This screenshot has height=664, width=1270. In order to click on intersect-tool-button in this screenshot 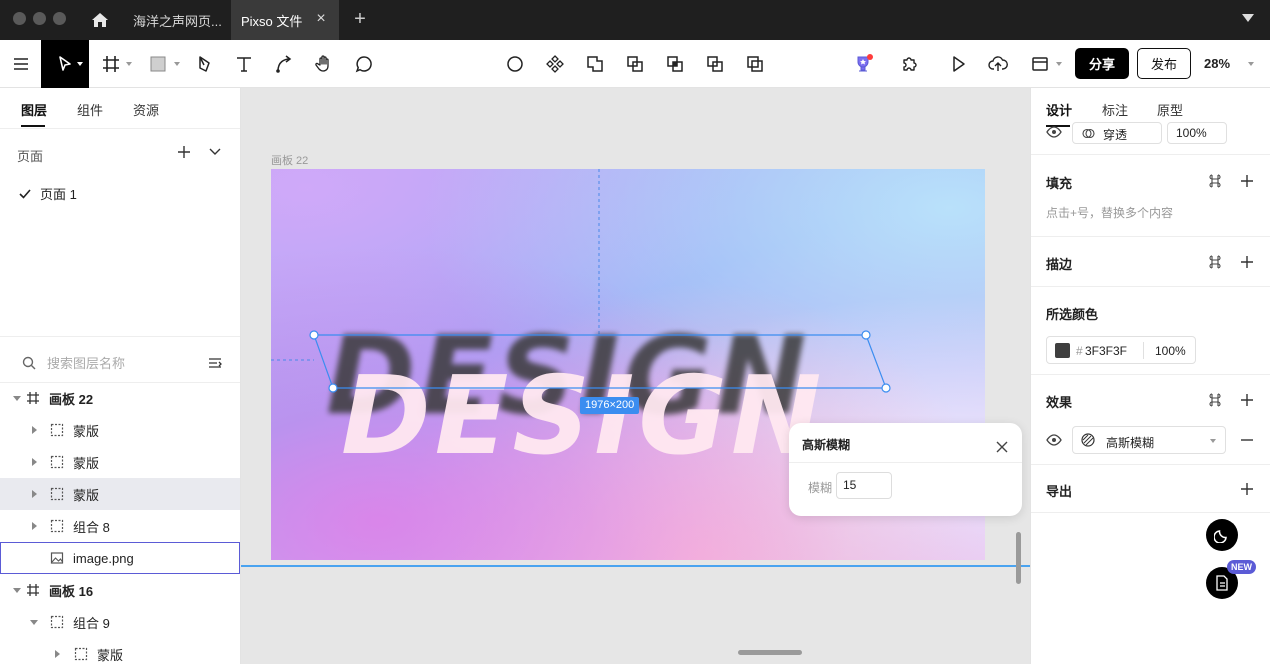, I will do `click(675, 64)`.